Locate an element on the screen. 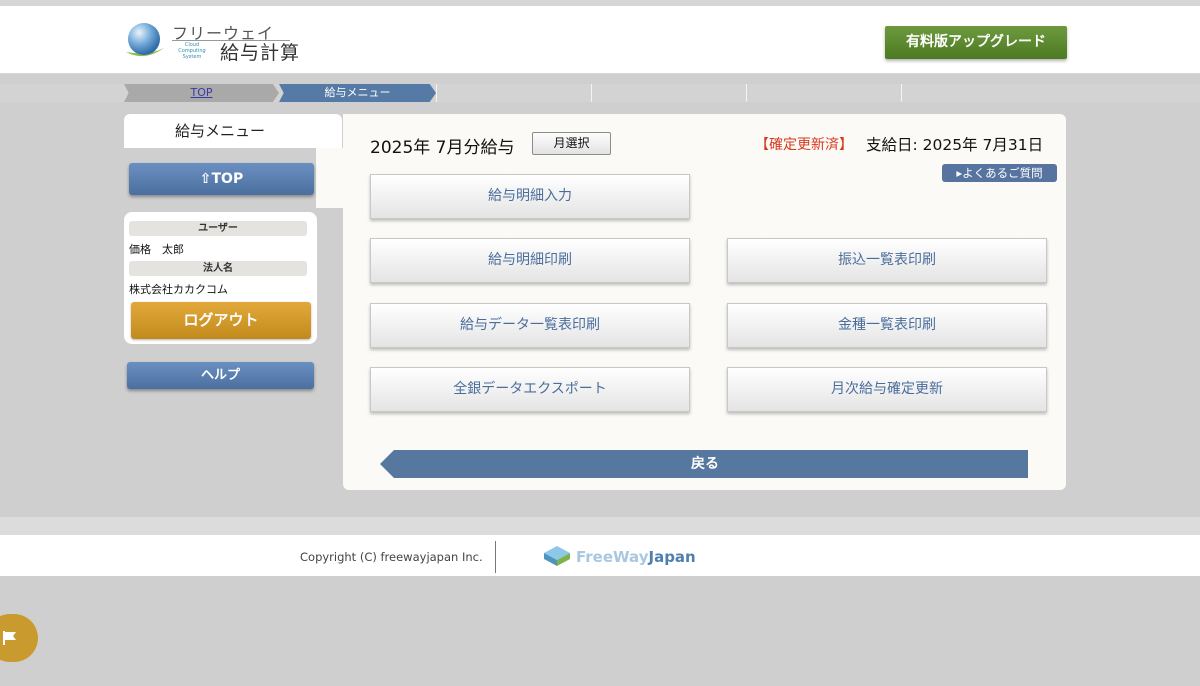 Image resolution: width=1200 pixels, height=686 pixels. footer-divider is located at coordinates (495, 557).